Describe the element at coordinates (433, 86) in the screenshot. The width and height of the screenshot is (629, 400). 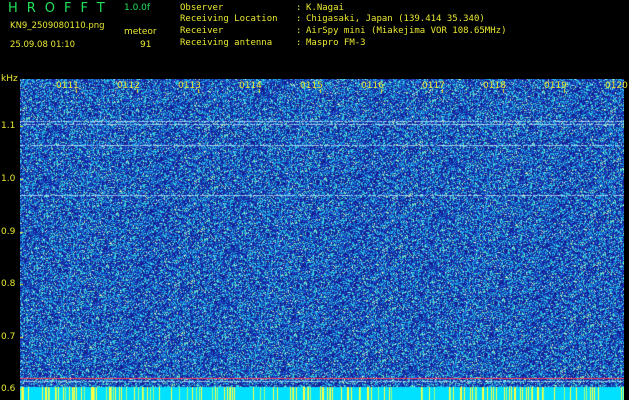
I see `x-tick-label: 0117` at that location.